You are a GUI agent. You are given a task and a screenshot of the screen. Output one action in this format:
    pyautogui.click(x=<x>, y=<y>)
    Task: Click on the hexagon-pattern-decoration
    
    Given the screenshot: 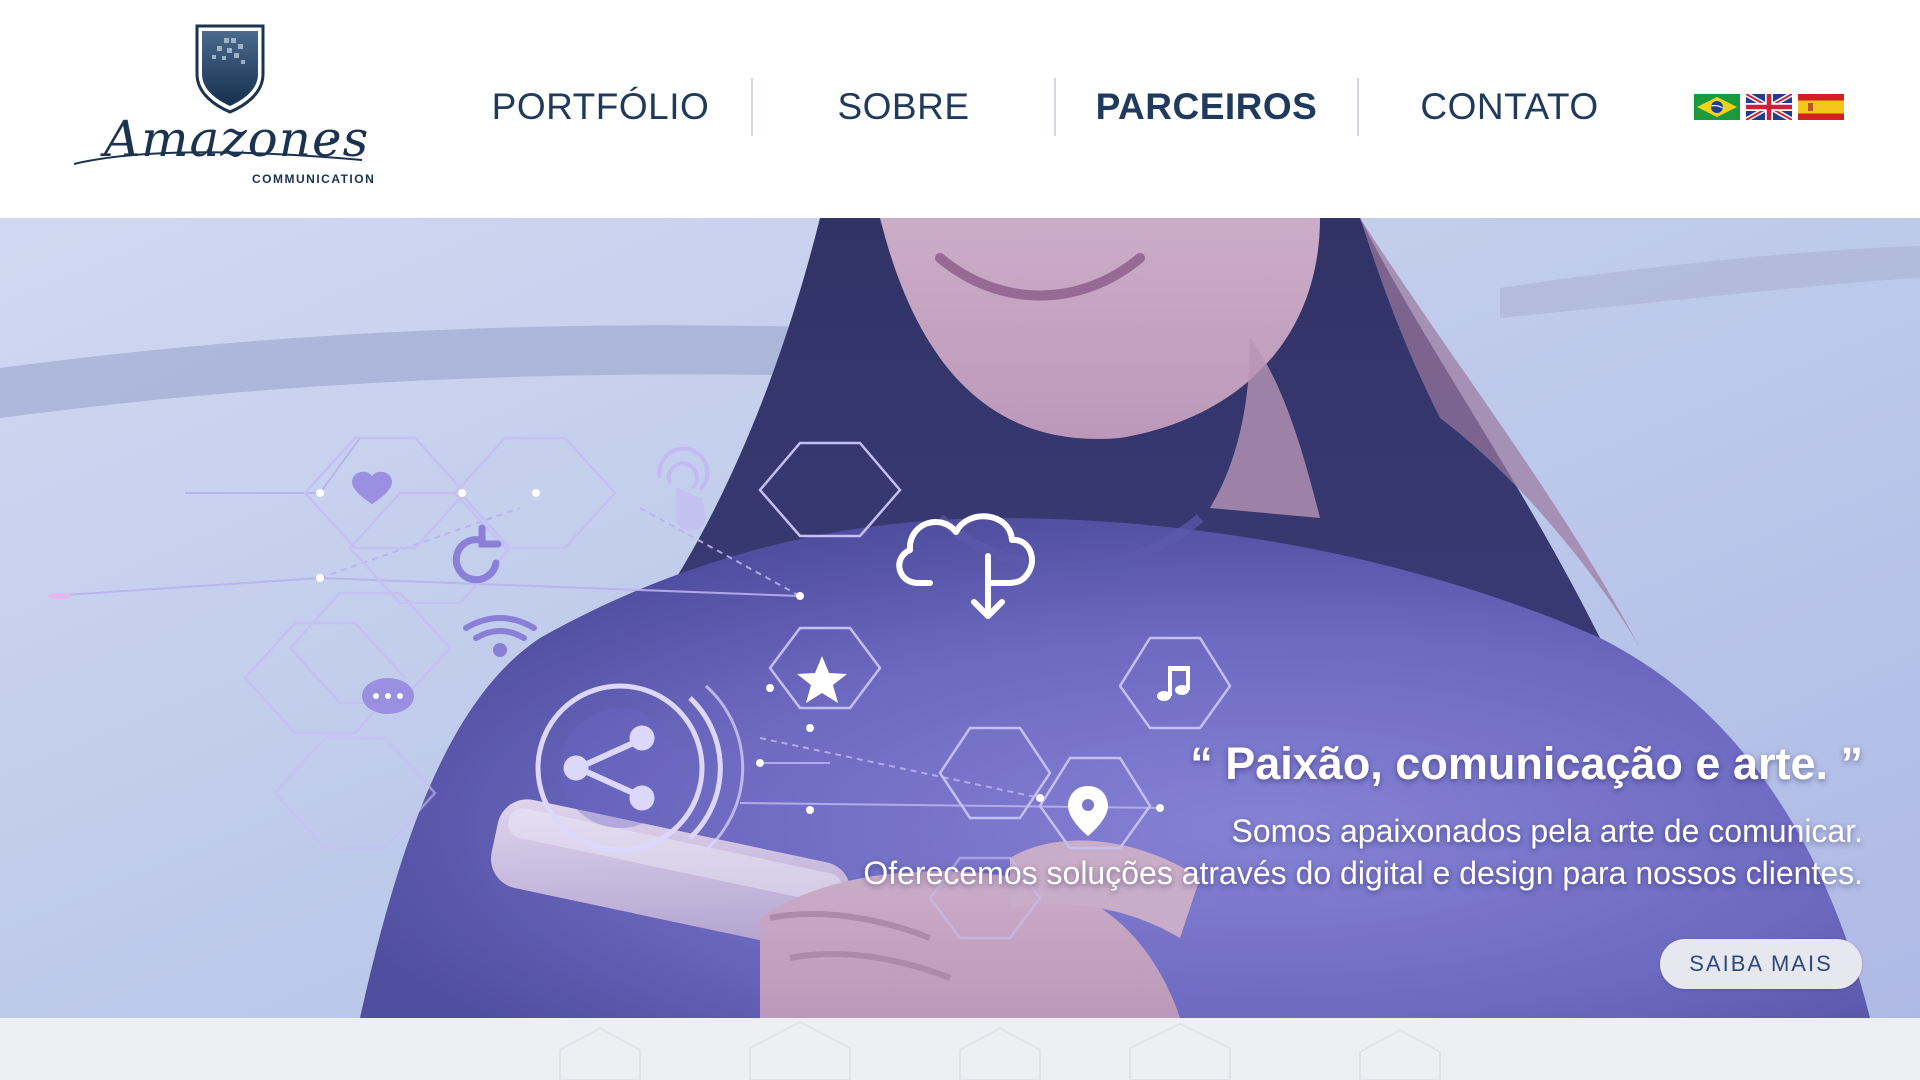 What is the action you would take?
    pyautogui.click(x=1000, y=1050)
    